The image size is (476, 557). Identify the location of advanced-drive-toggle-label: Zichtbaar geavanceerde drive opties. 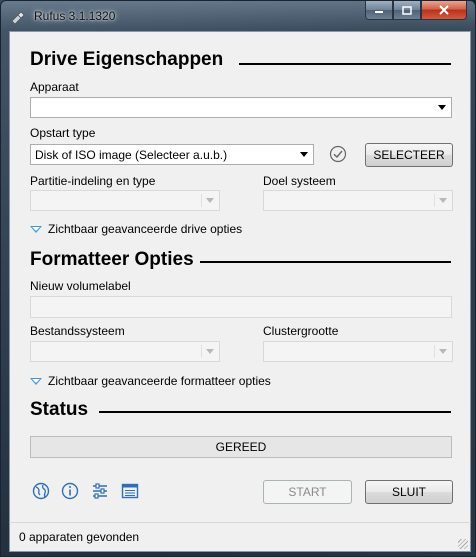
(145, 229).